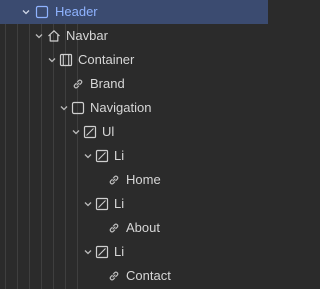  I want to click on tree-row-navigation: Navigation, so click(134, 108).